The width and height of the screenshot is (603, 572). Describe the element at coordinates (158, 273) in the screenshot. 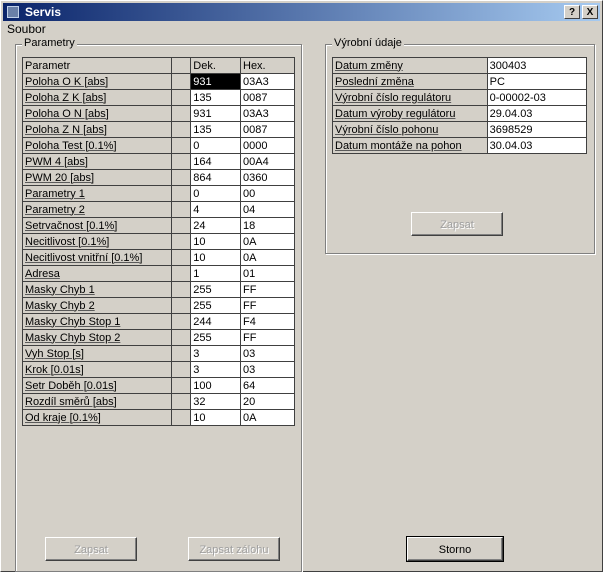

I see `table-row: Adresa 1 01` at that location.